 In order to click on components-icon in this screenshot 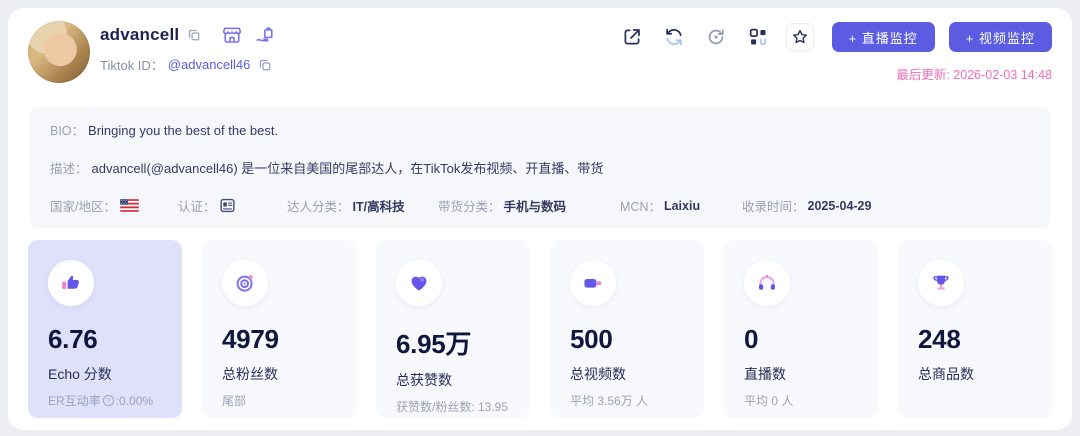, I will do `click(758, 37)`.